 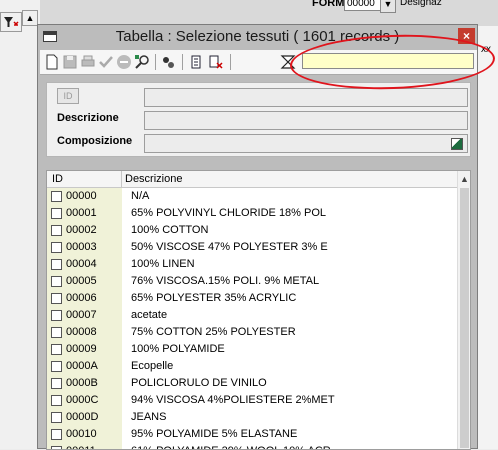 What do you see at coordinates (457, 144) in the screenshot?
I see `composition-lookup-icon` at bounding box center [457, 144].